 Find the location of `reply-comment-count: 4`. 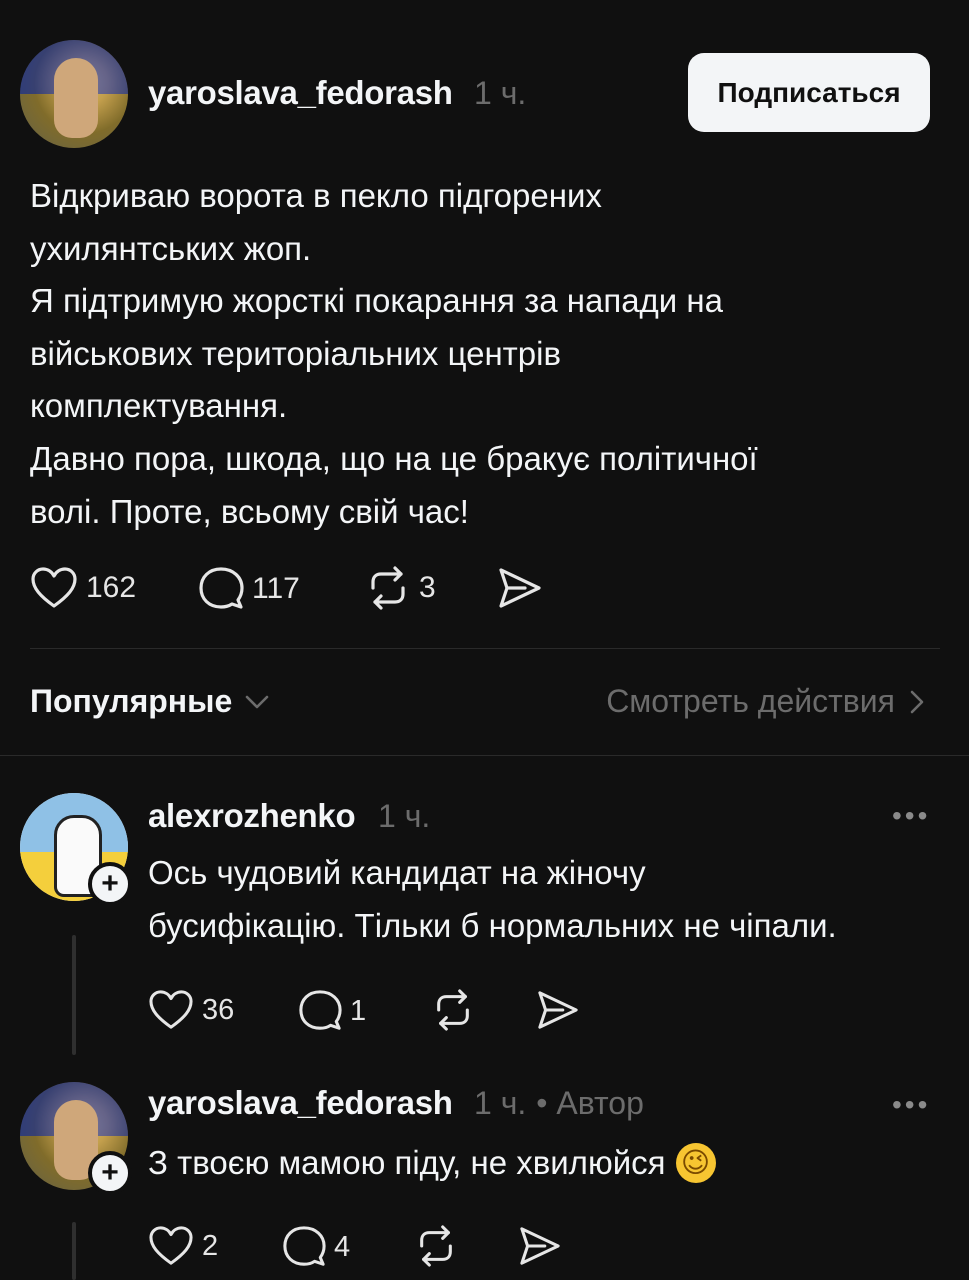

reply-comment-count: 4 is located at coordinates (342, 1246).